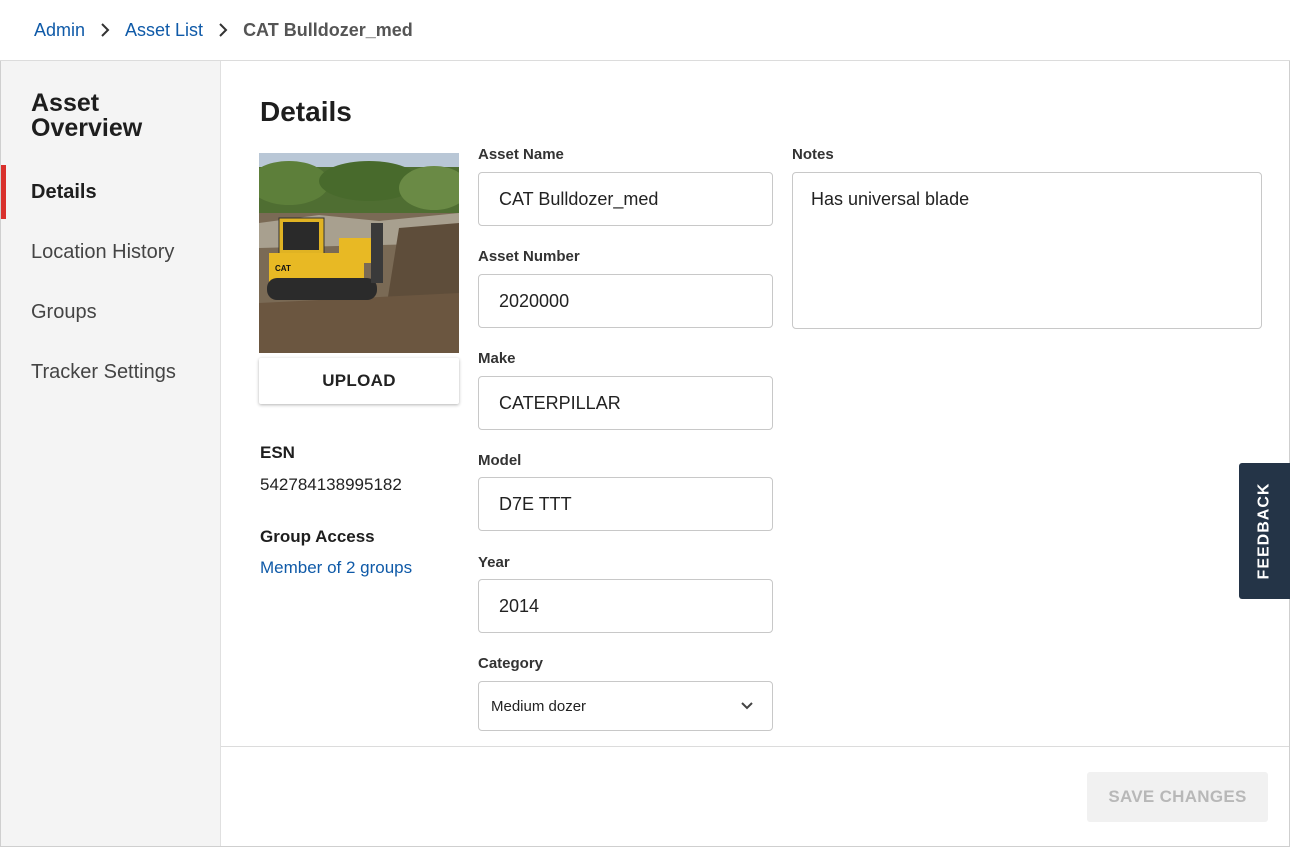 Image resolution: width=1290 pixels, height=847 pixels. I want to click on asset-photo: CAT, so click(359, 253).